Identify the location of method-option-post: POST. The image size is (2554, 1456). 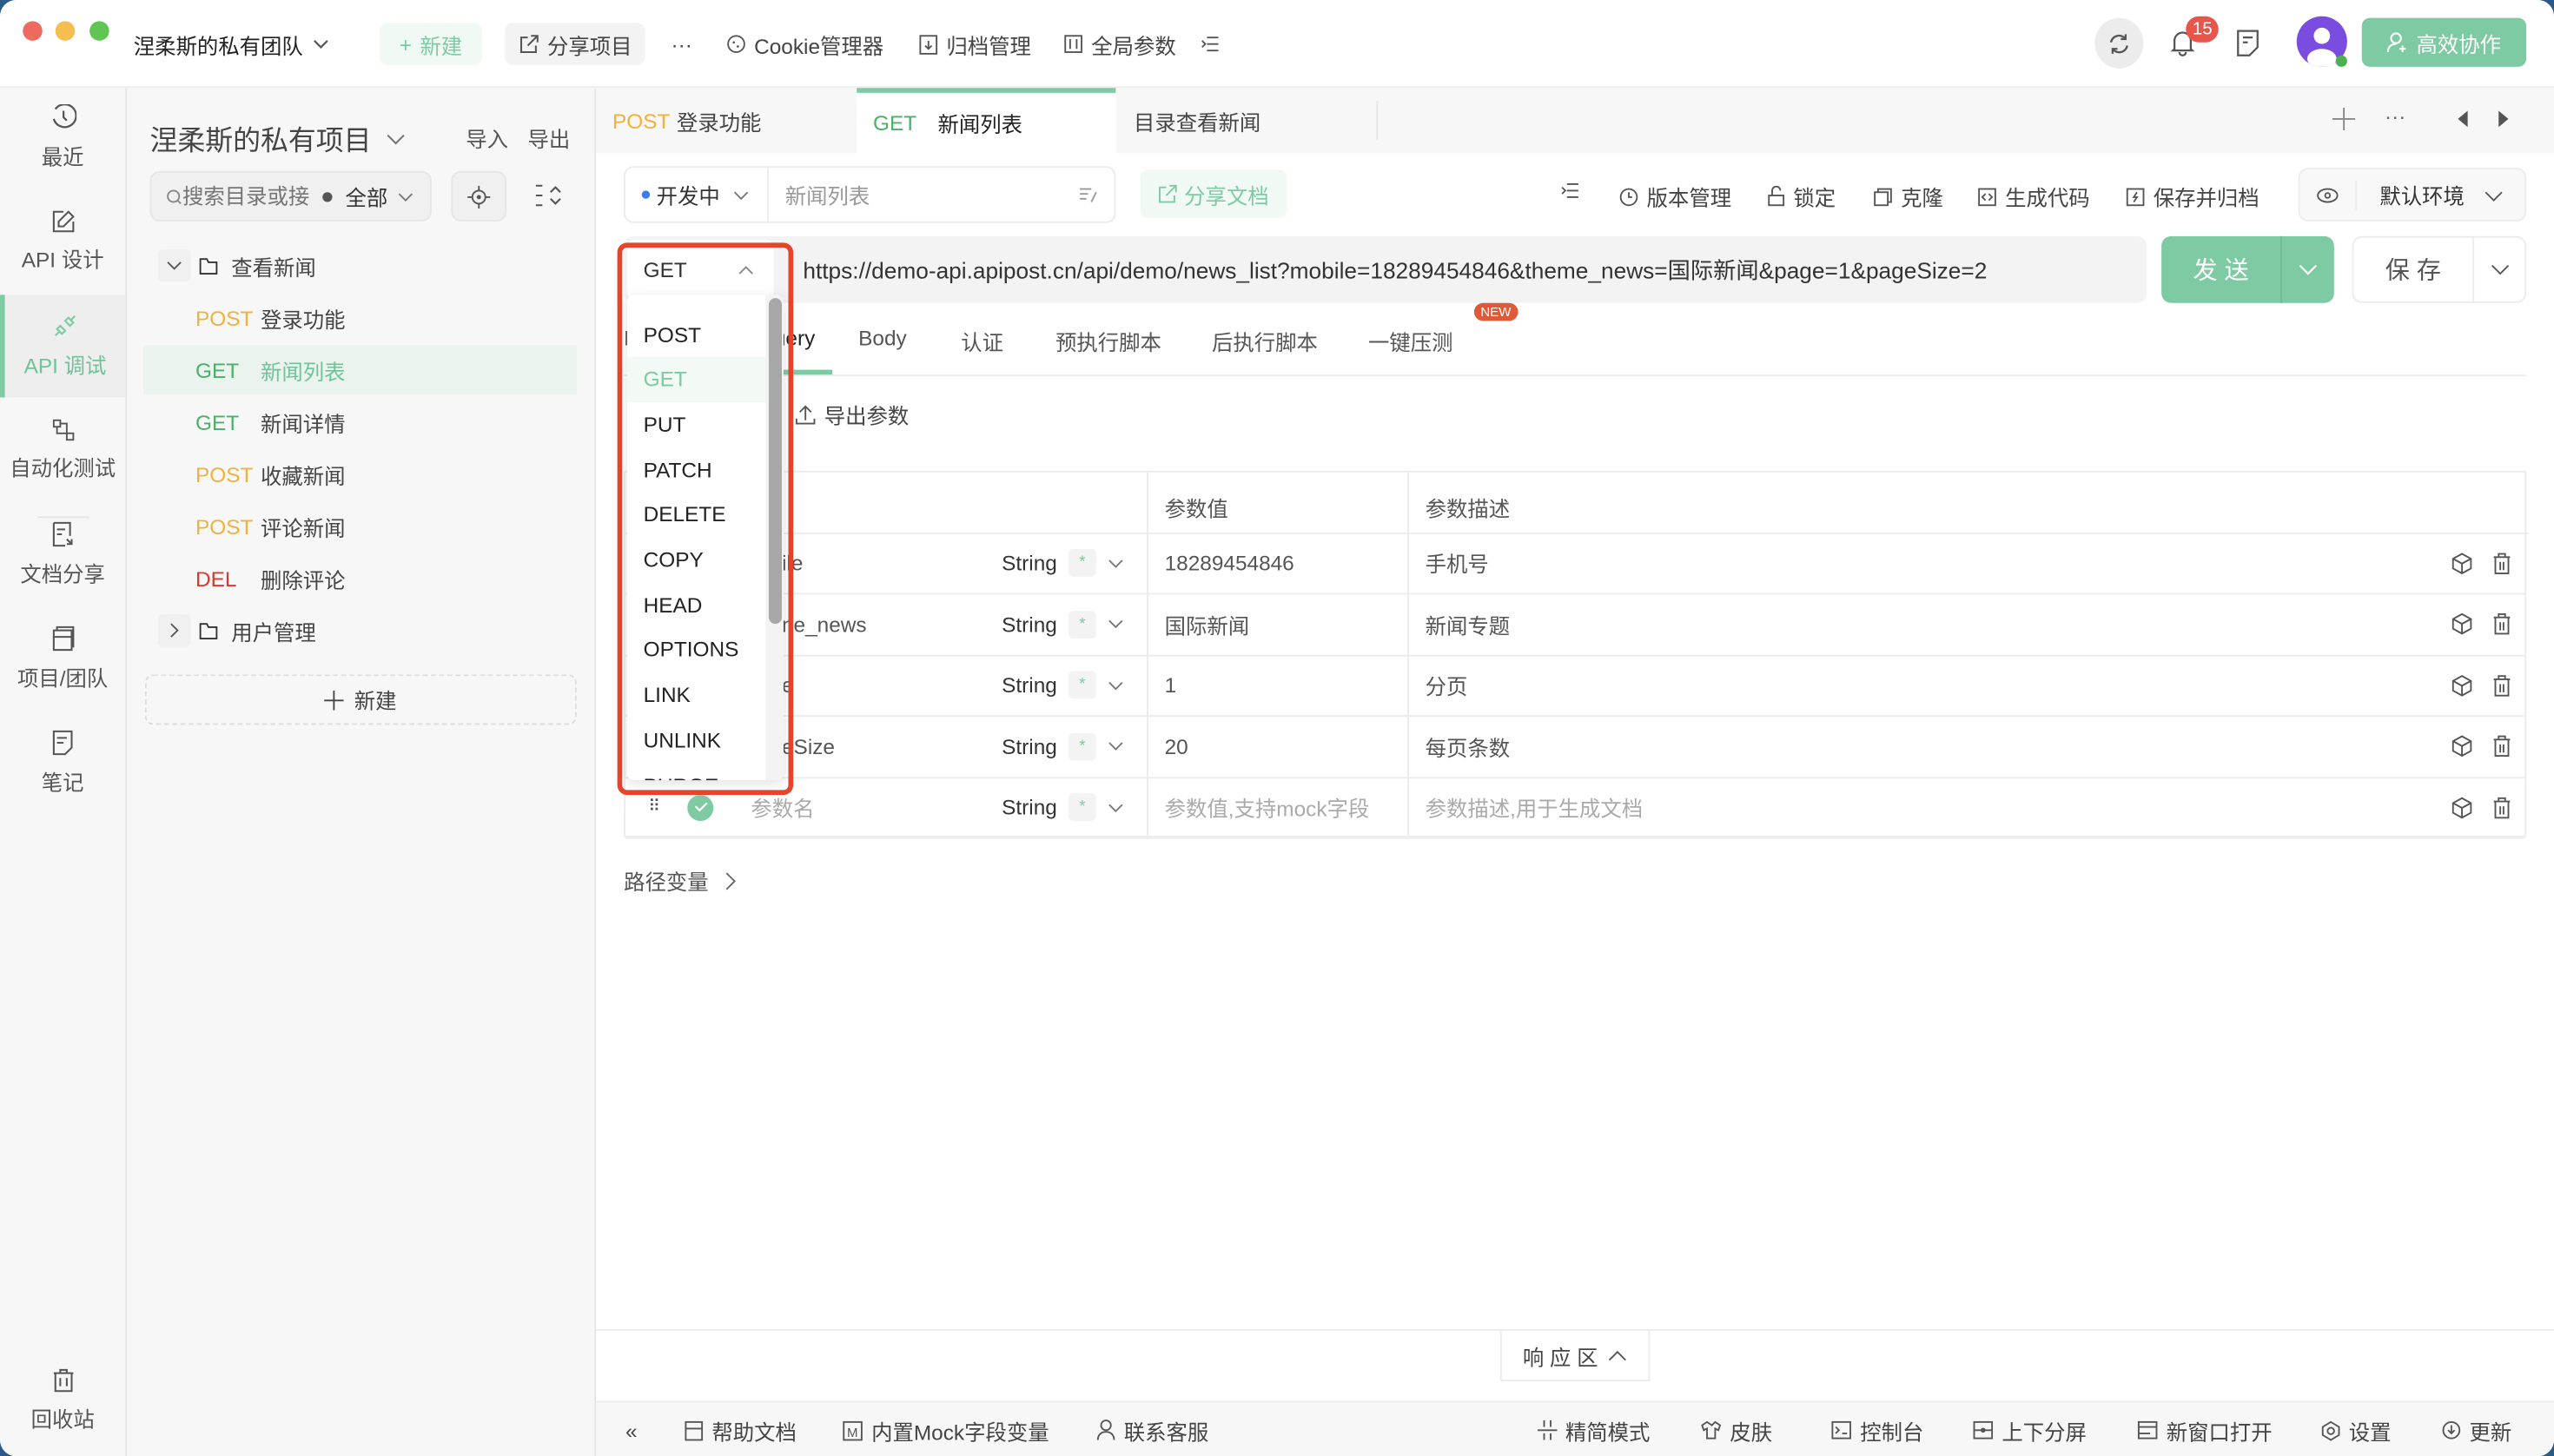
(696, 334).